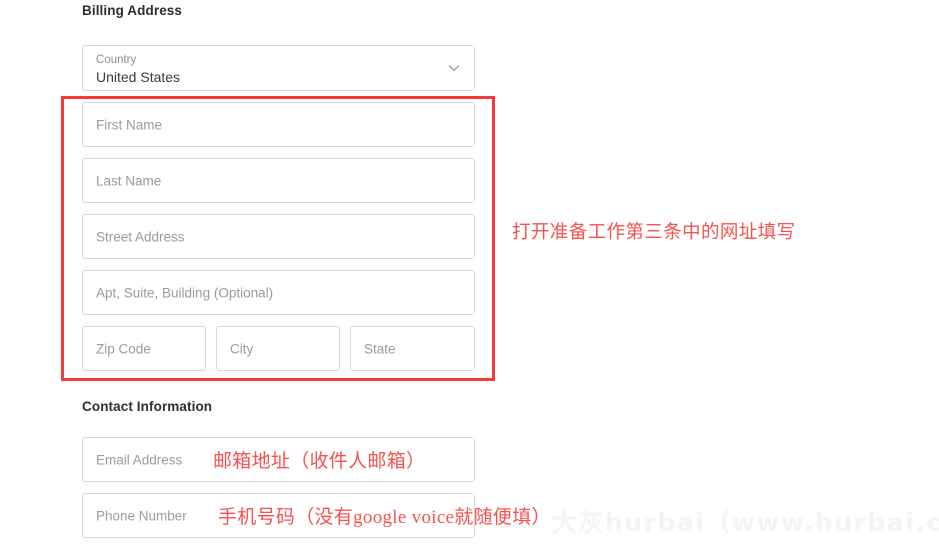  What do you see at coordinates (278, 348) in the screenshot?
I see `city-input: City` at bounding box center [278, 348].